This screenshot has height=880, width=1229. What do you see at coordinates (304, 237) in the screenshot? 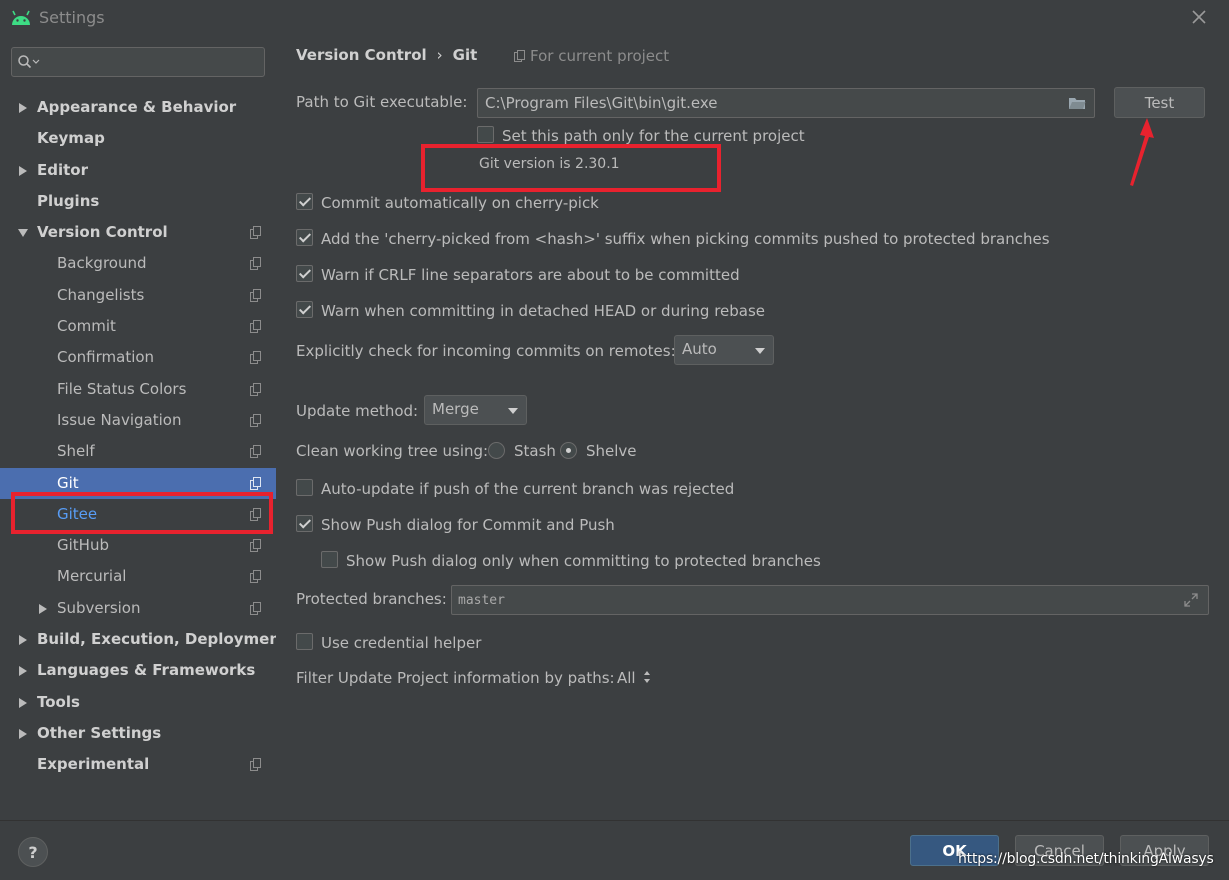
I see `cherry-picked-suffix-checkbox` at bounding box center [304, 237].